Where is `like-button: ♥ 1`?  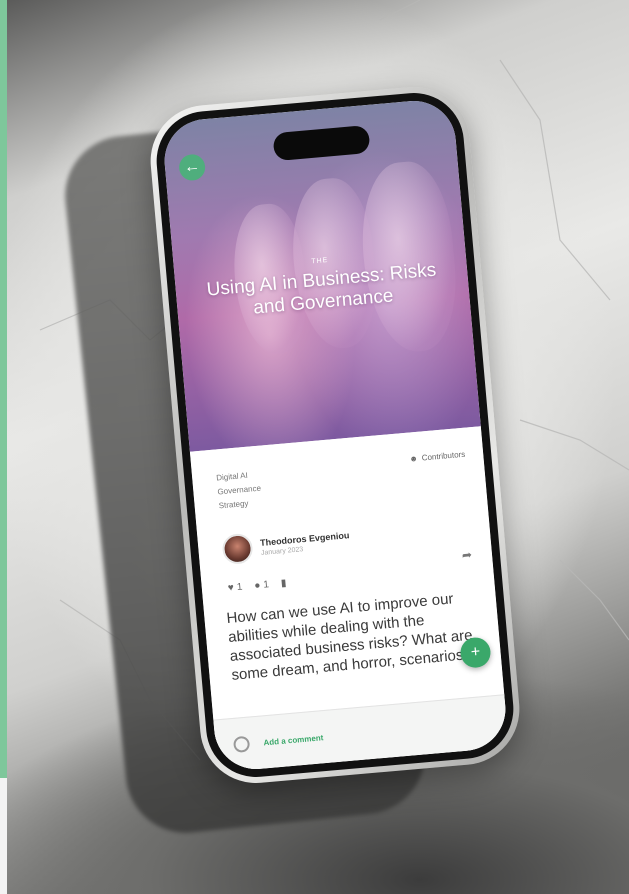 like-button: ♥ 1 is located at coordinates (234, 588).